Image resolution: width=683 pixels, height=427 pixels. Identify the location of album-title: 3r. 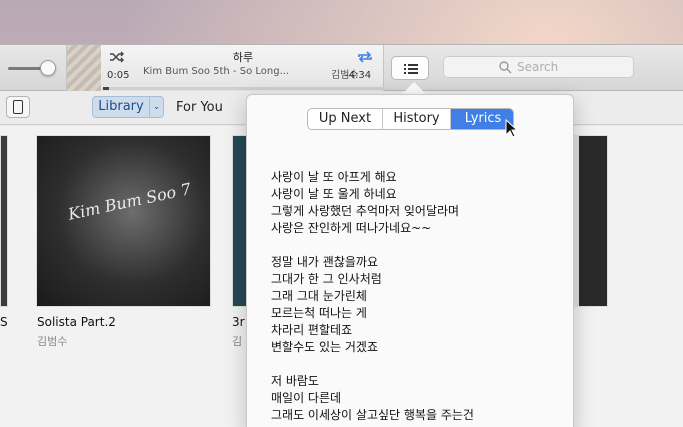
(238, 322).